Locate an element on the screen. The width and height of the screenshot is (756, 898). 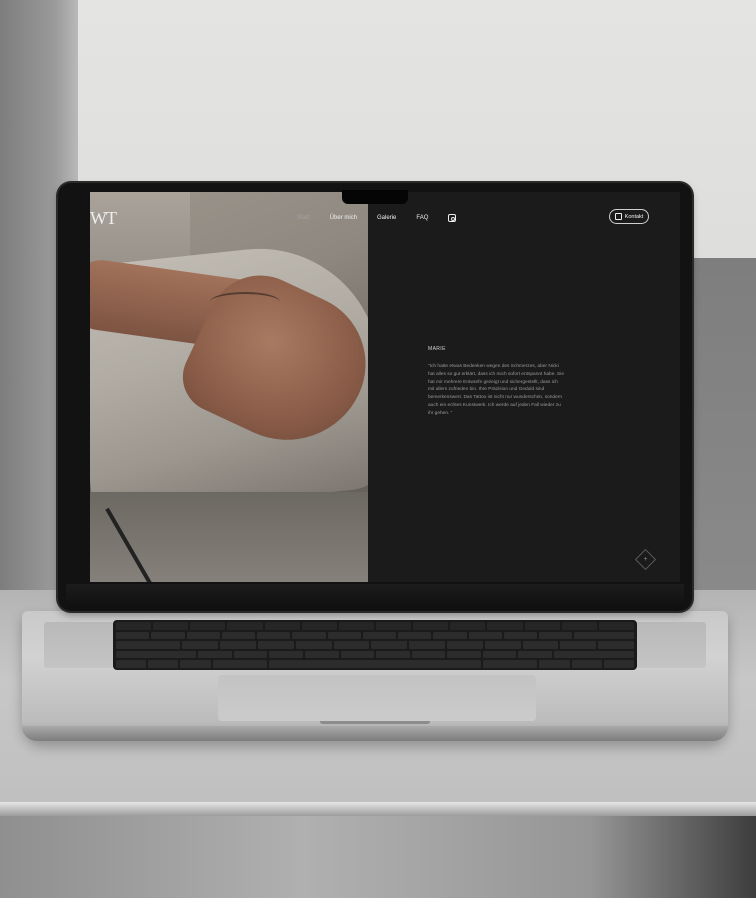
main-nav: Start Über mich Galerie FAQ is located at coordinates (377, 218).